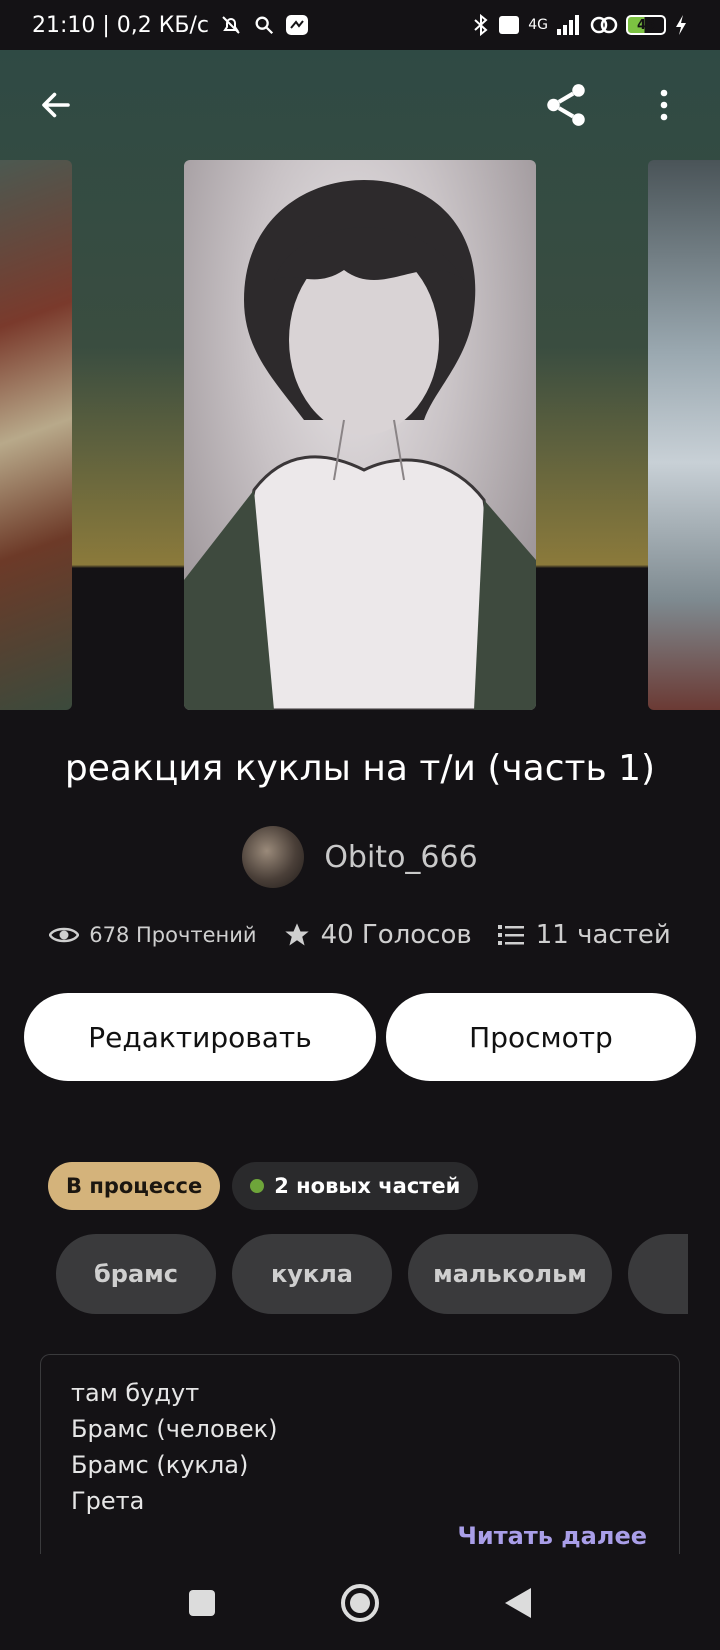  I want to click on star-icon, so click(296, 934).